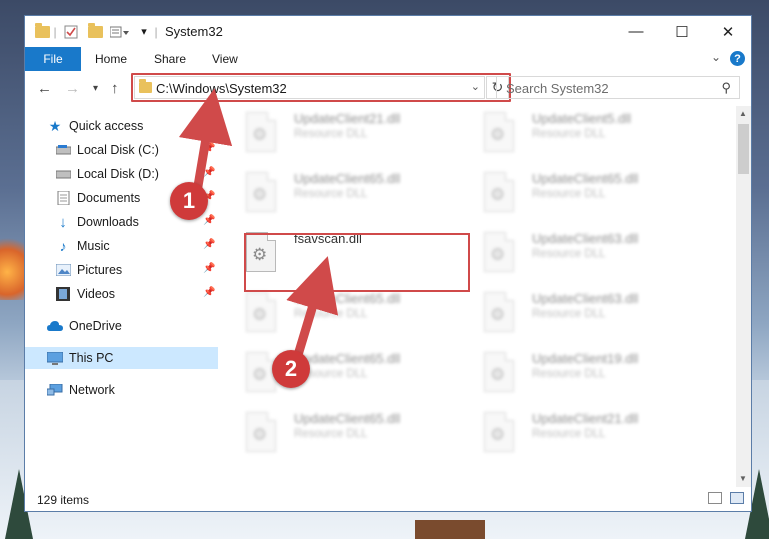 The image size is (769, 539). I want to click on step-badge-2: 2, so click(291, 369).